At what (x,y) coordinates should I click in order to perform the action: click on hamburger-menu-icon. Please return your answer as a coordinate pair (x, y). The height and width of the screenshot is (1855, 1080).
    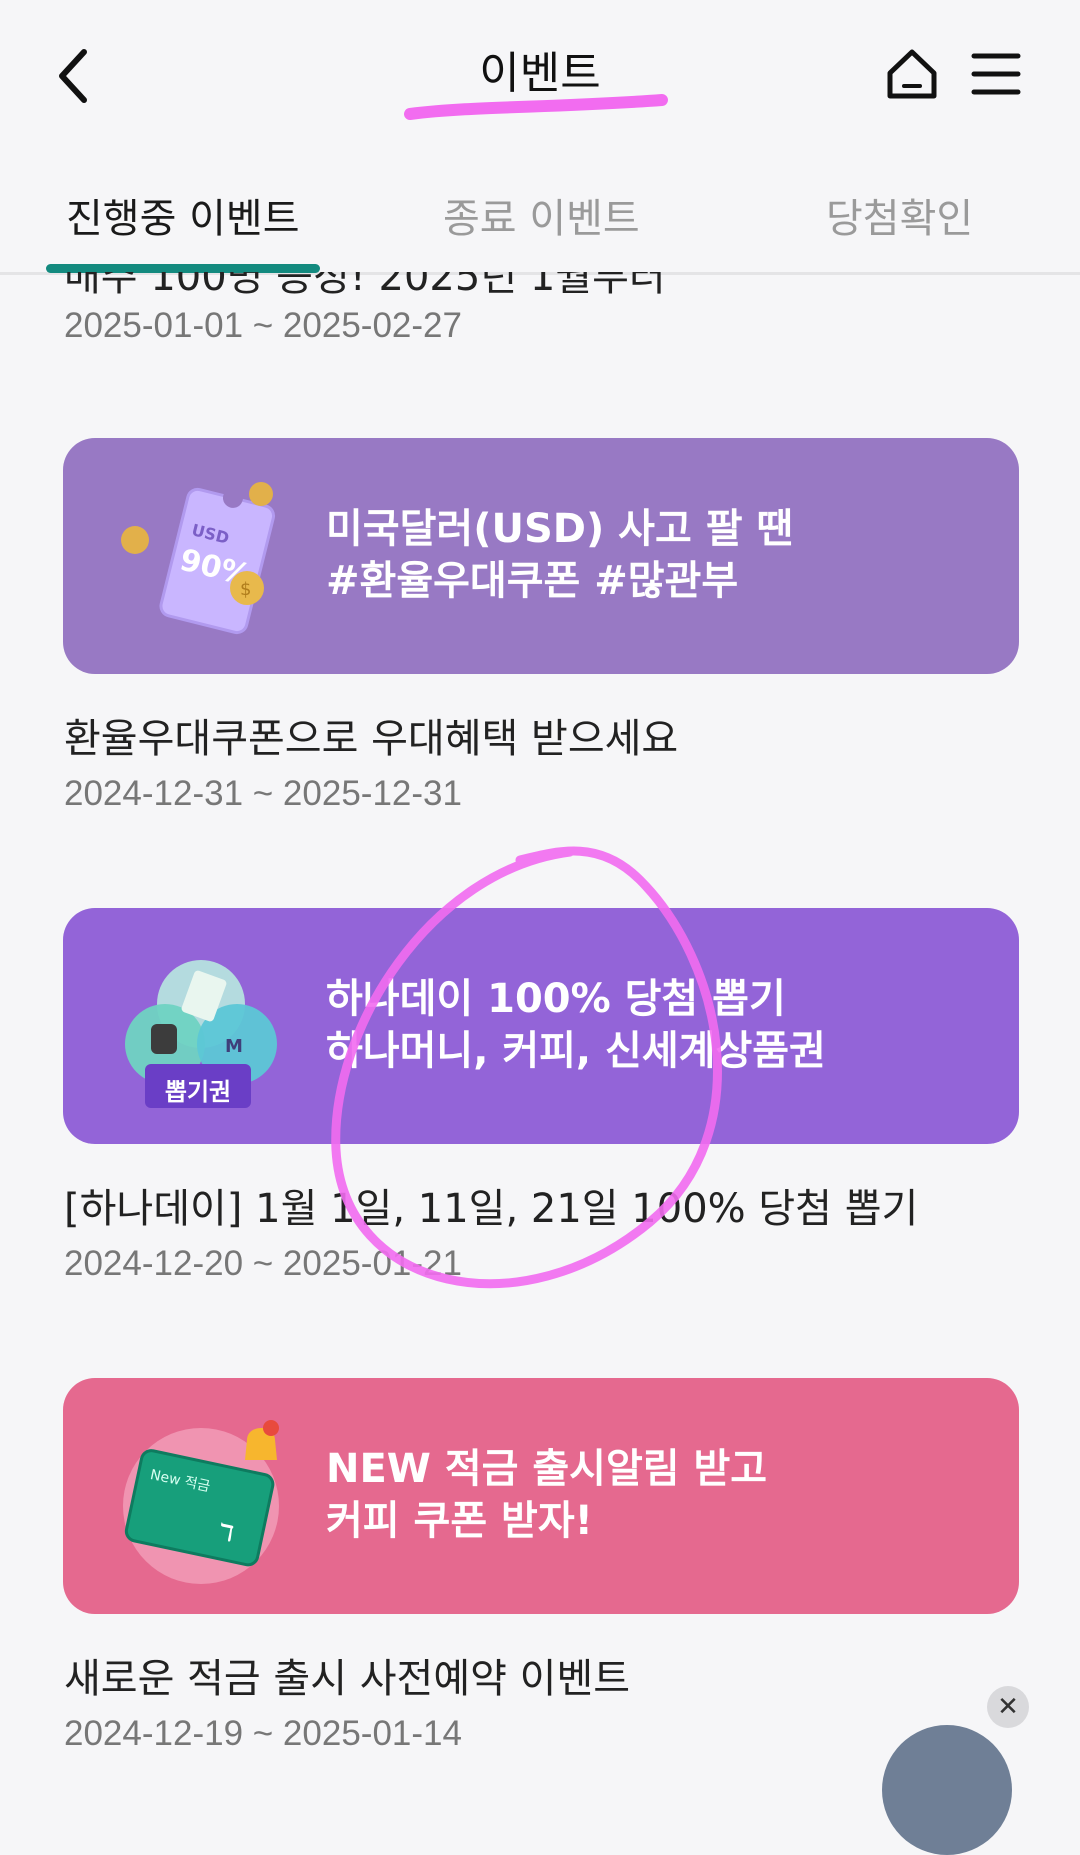
    Looking at the image, I should click on (996, 74).